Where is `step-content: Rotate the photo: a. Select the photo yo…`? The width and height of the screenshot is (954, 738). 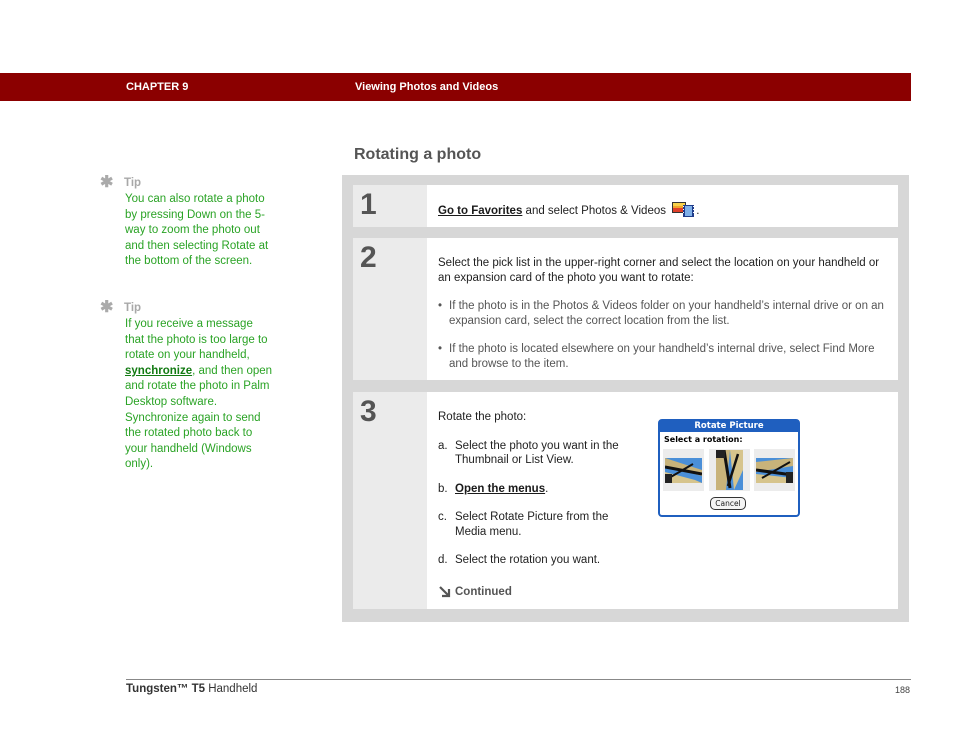
step-content: Rotate the photo: a. Select the photo yo… is located at coordinates (538, 504).